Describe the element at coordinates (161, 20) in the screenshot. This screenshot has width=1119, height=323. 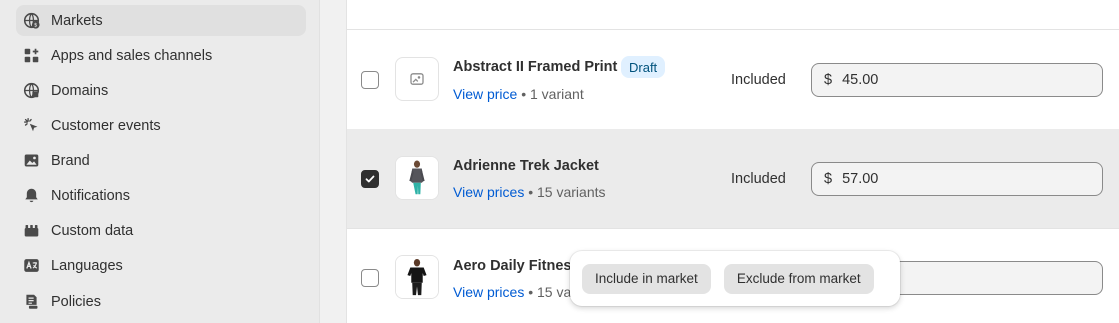
I see `sidebar-item-markets: $ Markets` at that location.